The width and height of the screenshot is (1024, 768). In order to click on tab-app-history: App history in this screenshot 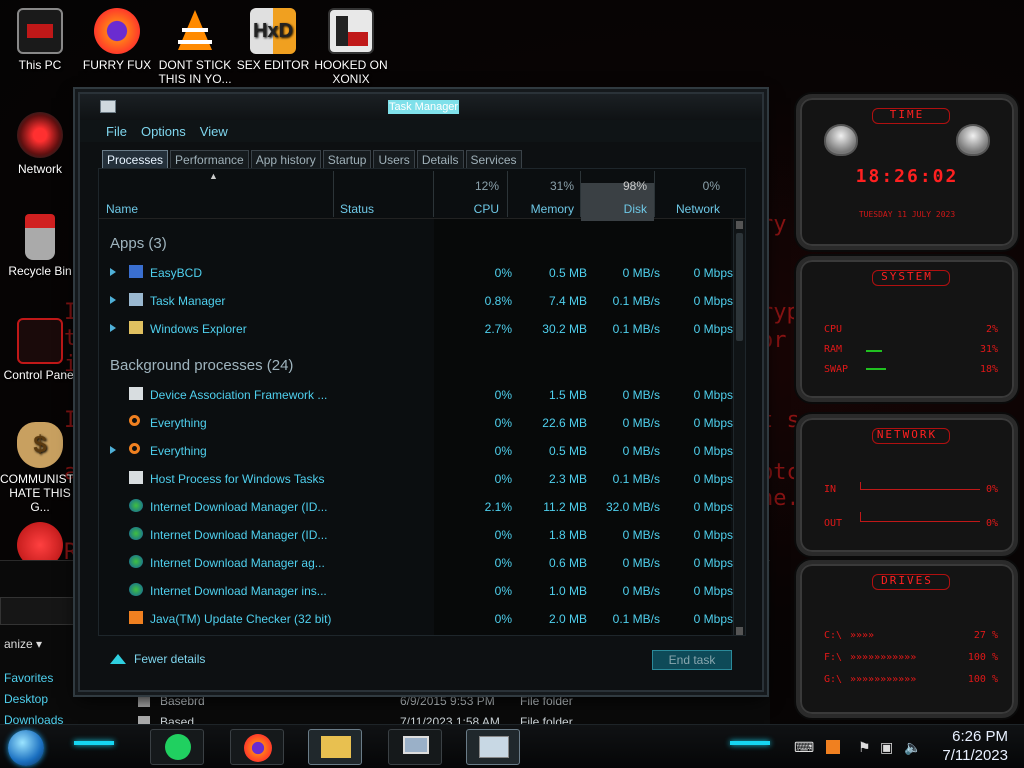, I will do `click(285, 160)`.